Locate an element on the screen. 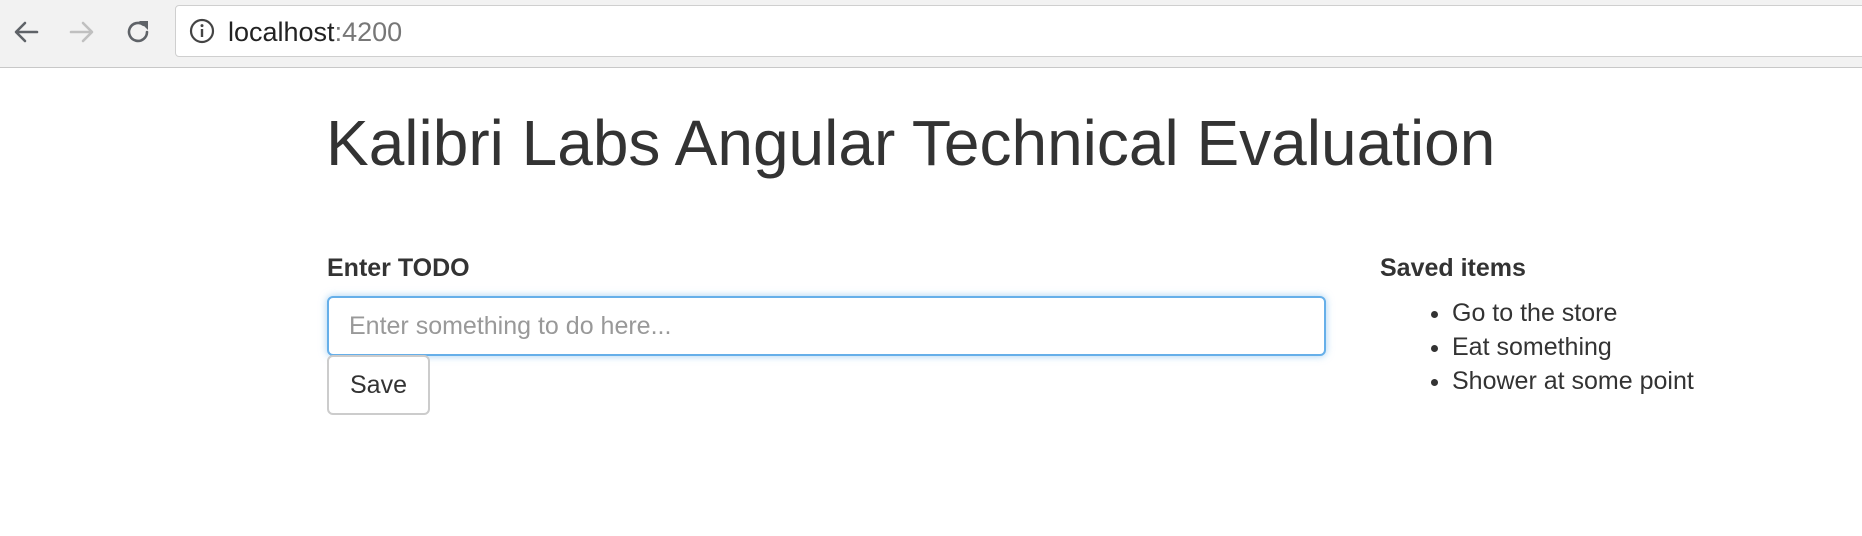  list-item: Shower at some point is located at coordinates (1573, 381).